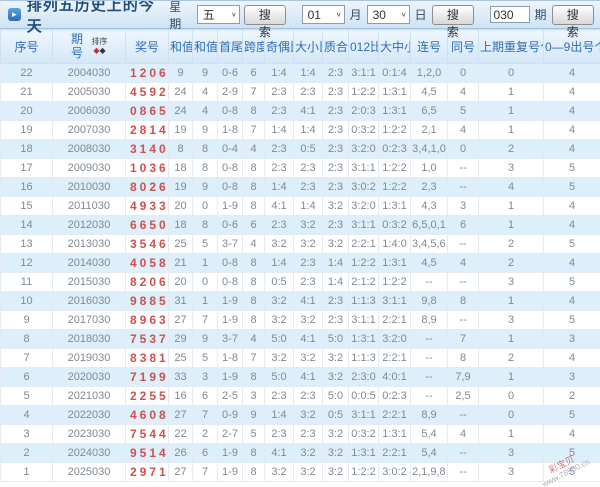  Describe the element at coordinates (175, 15) in the screenshot. I see `weekday-label: 星期` at that location.